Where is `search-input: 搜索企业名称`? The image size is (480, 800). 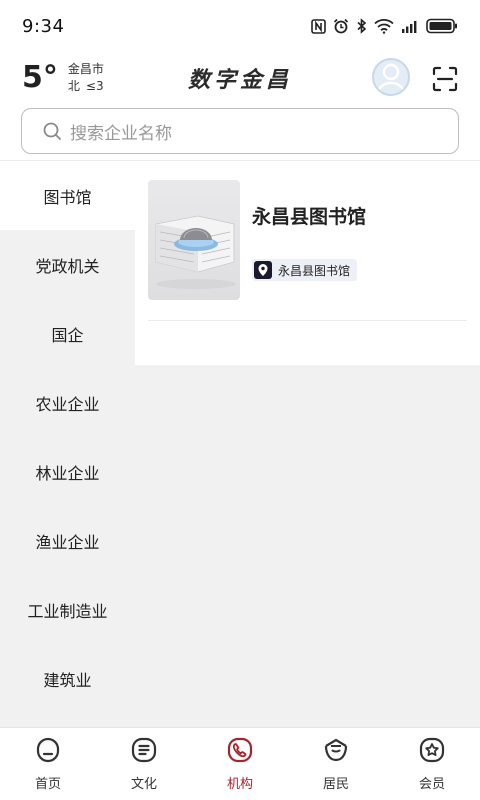
search-input: 搜索企业名称 is located at coordinates (121, 131).